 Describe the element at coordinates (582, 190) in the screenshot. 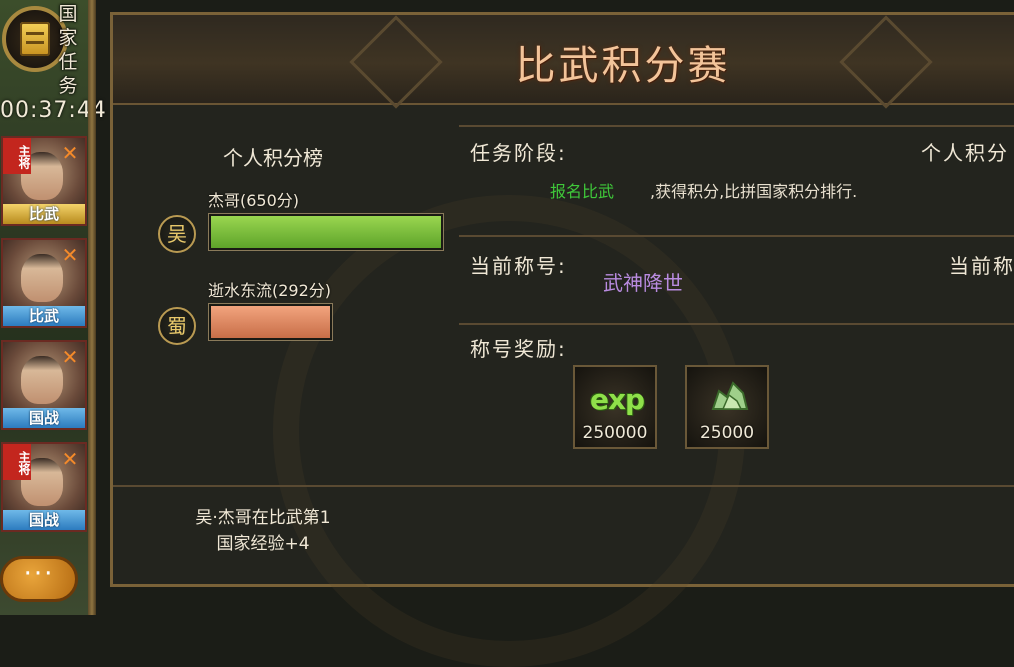

I see `signup-arena-link: 报名比武` at that location.